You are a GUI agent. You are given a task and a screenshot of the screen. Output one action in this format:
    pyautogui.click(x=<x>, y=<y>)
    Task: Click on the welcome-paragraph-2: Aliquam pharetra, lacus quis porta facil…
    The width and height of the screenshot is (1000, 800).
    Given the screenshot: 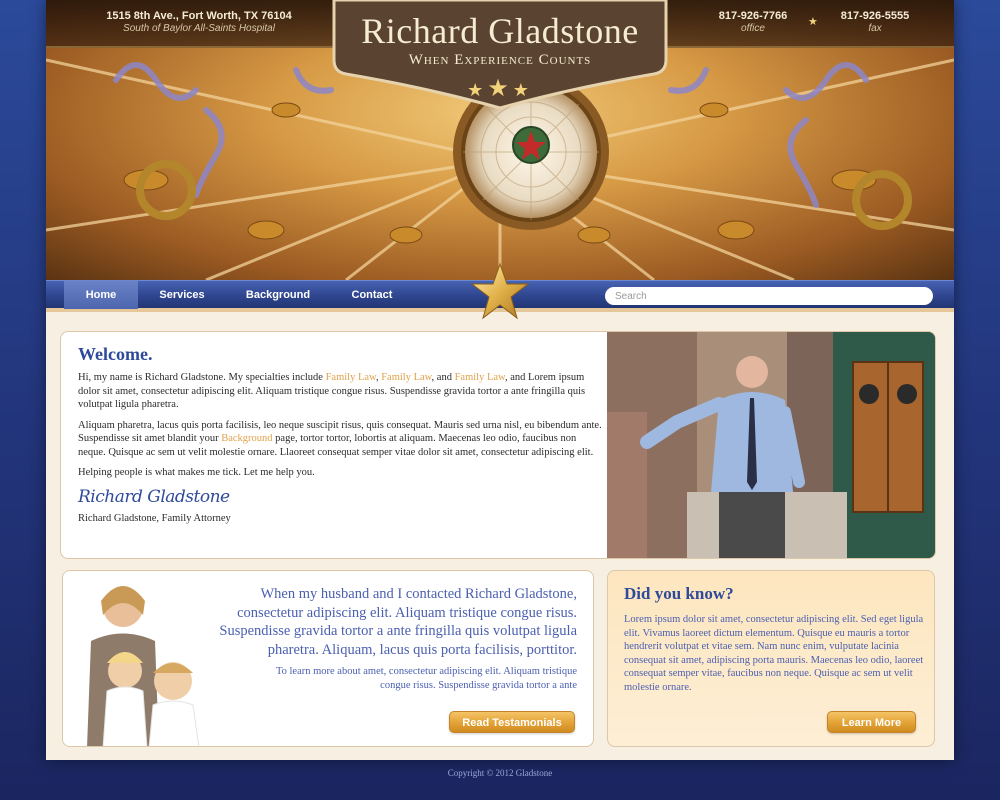 What is the action you would take?
    pyautogui.click(x=340, y=438)
    